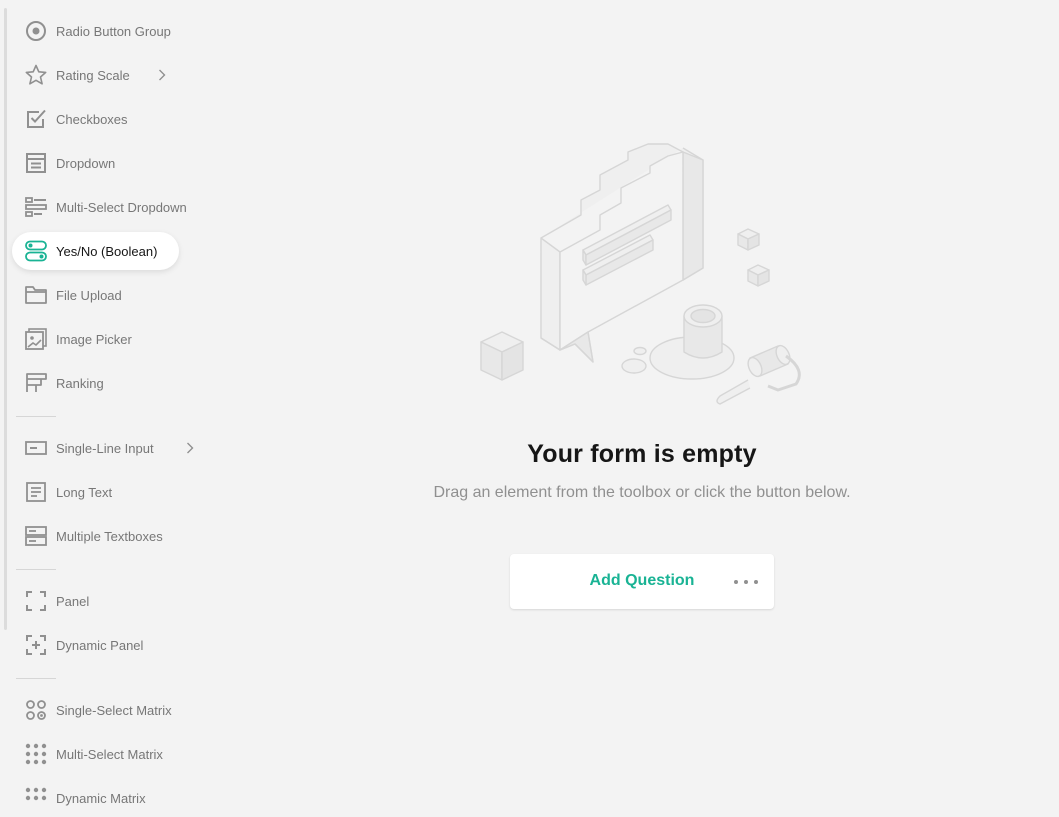  I want to click on dynamic-panel-icon, so click(36, 645).